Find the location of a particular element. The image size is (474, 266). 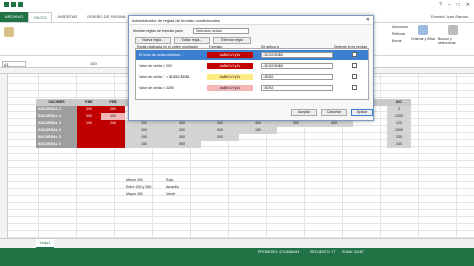

user-name: Ernesto' Ivan Ramos is located at coordinates (449, 16).